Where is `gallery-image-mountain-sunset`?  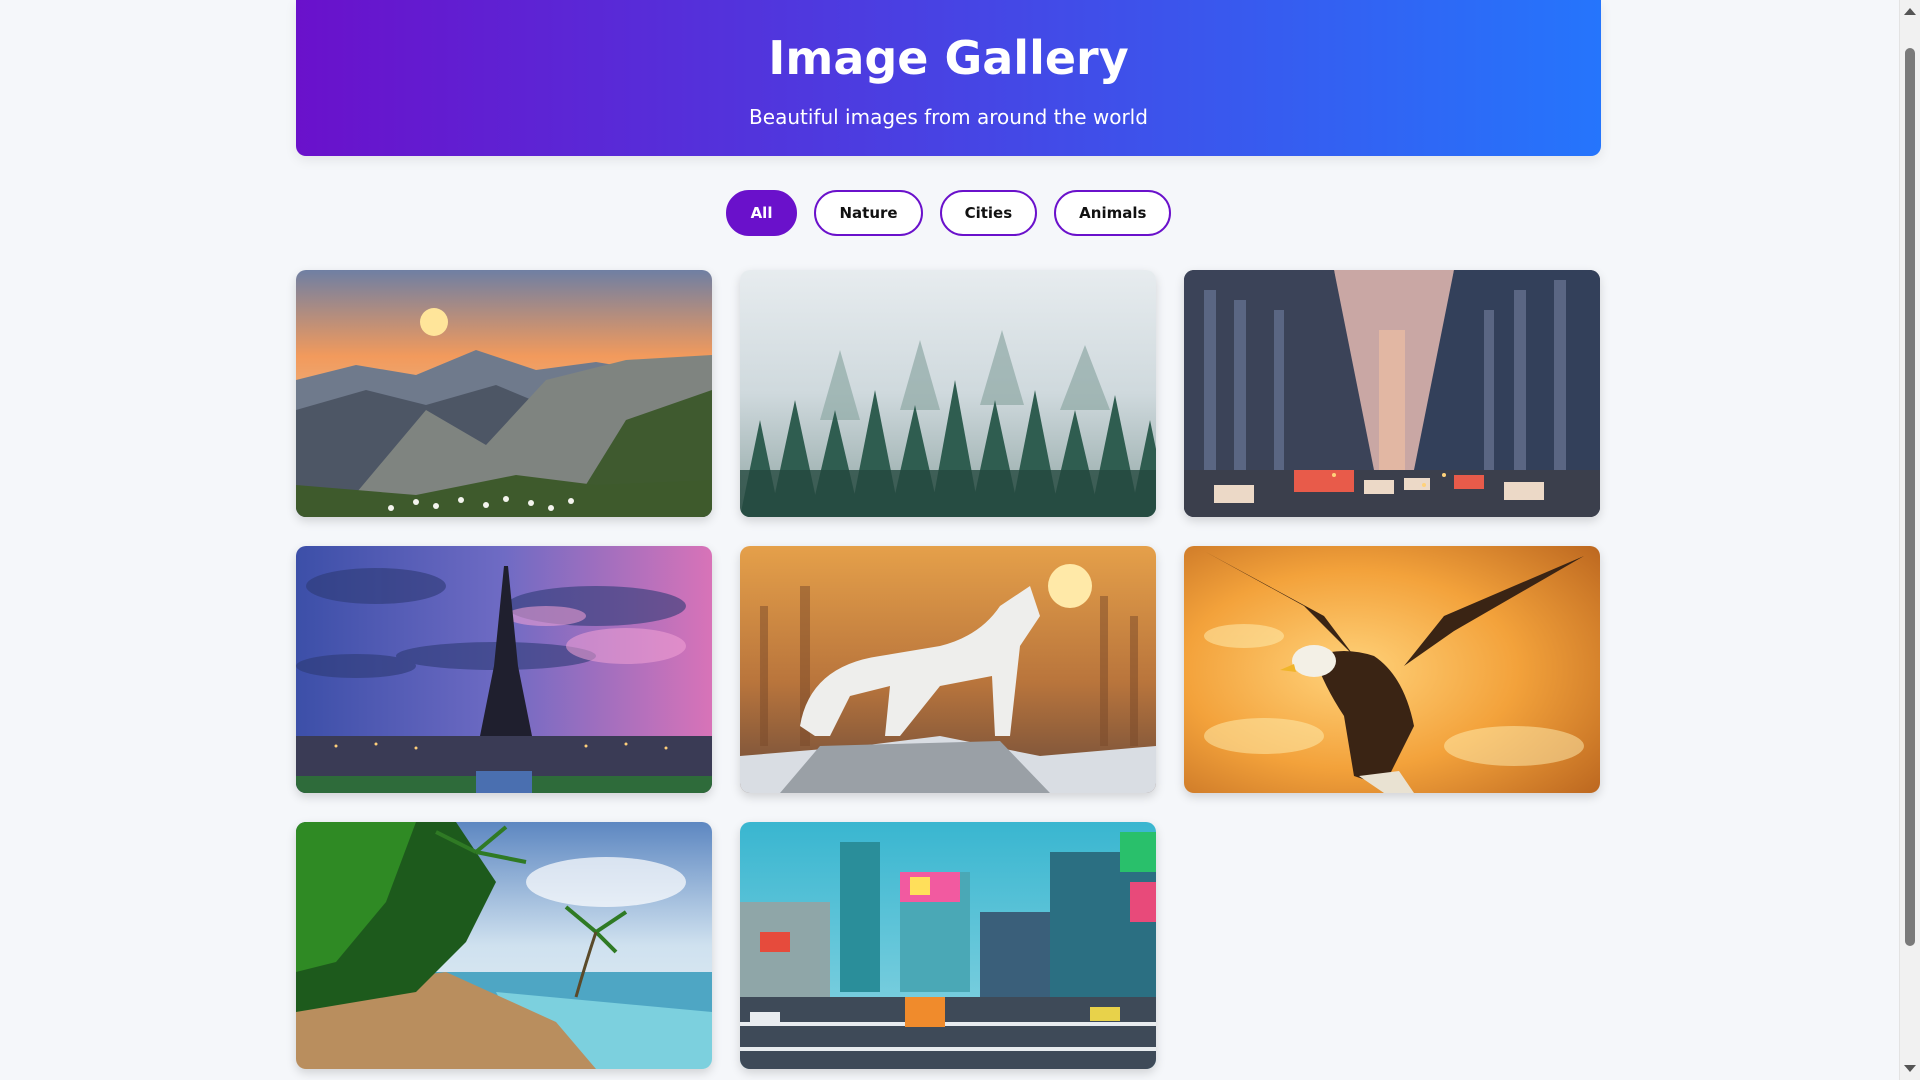 gallery-image-mountain-sunset is located at coordinates (504, 393).